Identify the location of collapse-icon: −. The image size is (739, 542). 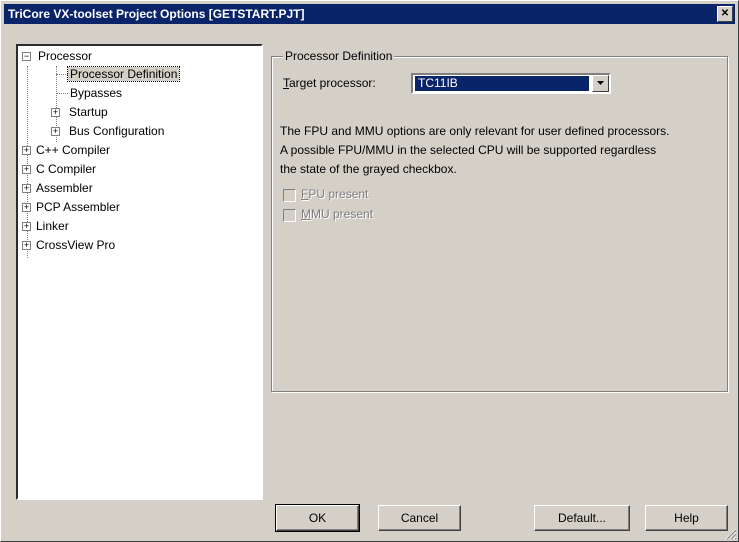
(26, 56).